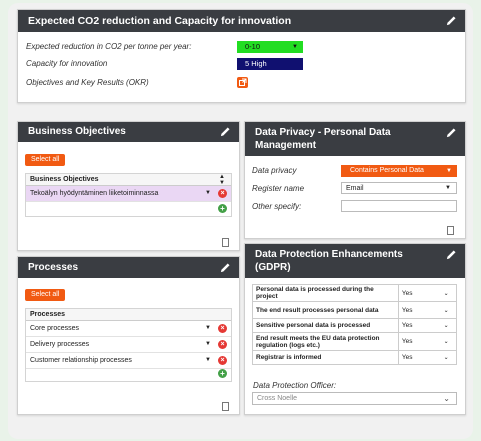  Describe the element at coordinates (256, 63) in the screenshot. I see `capacity-value: 5 High` at that location.